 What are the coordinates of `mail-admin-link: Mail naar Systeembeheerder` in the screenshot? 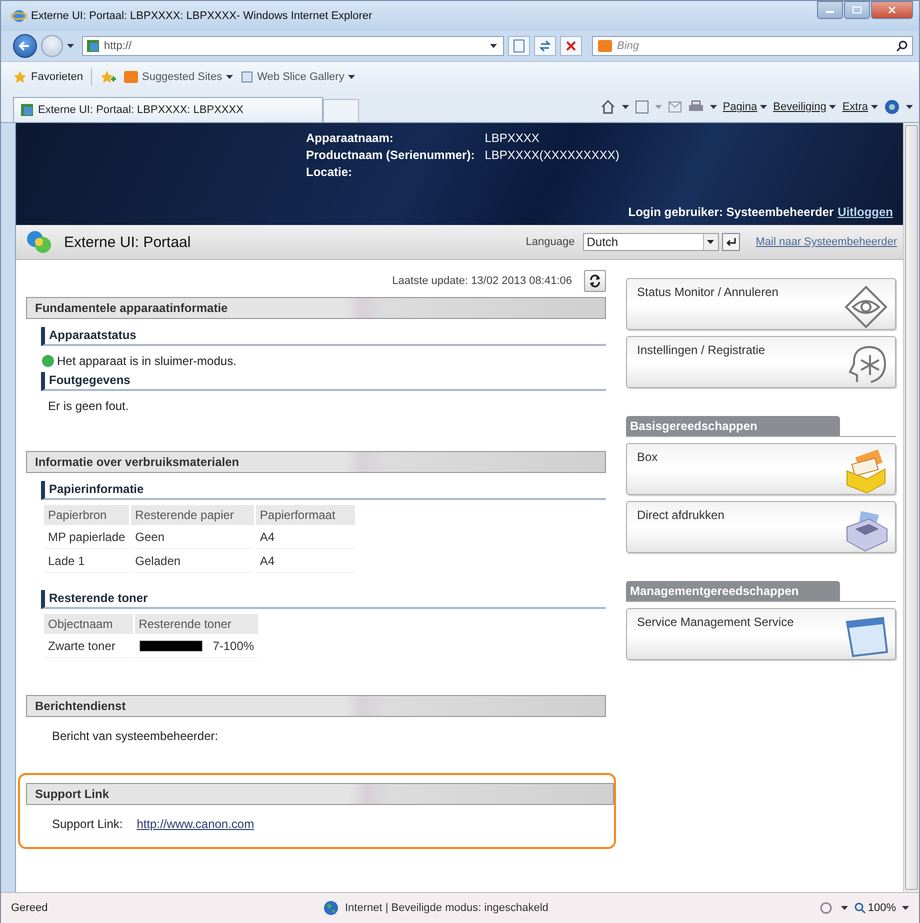 It's located at (826, 242).